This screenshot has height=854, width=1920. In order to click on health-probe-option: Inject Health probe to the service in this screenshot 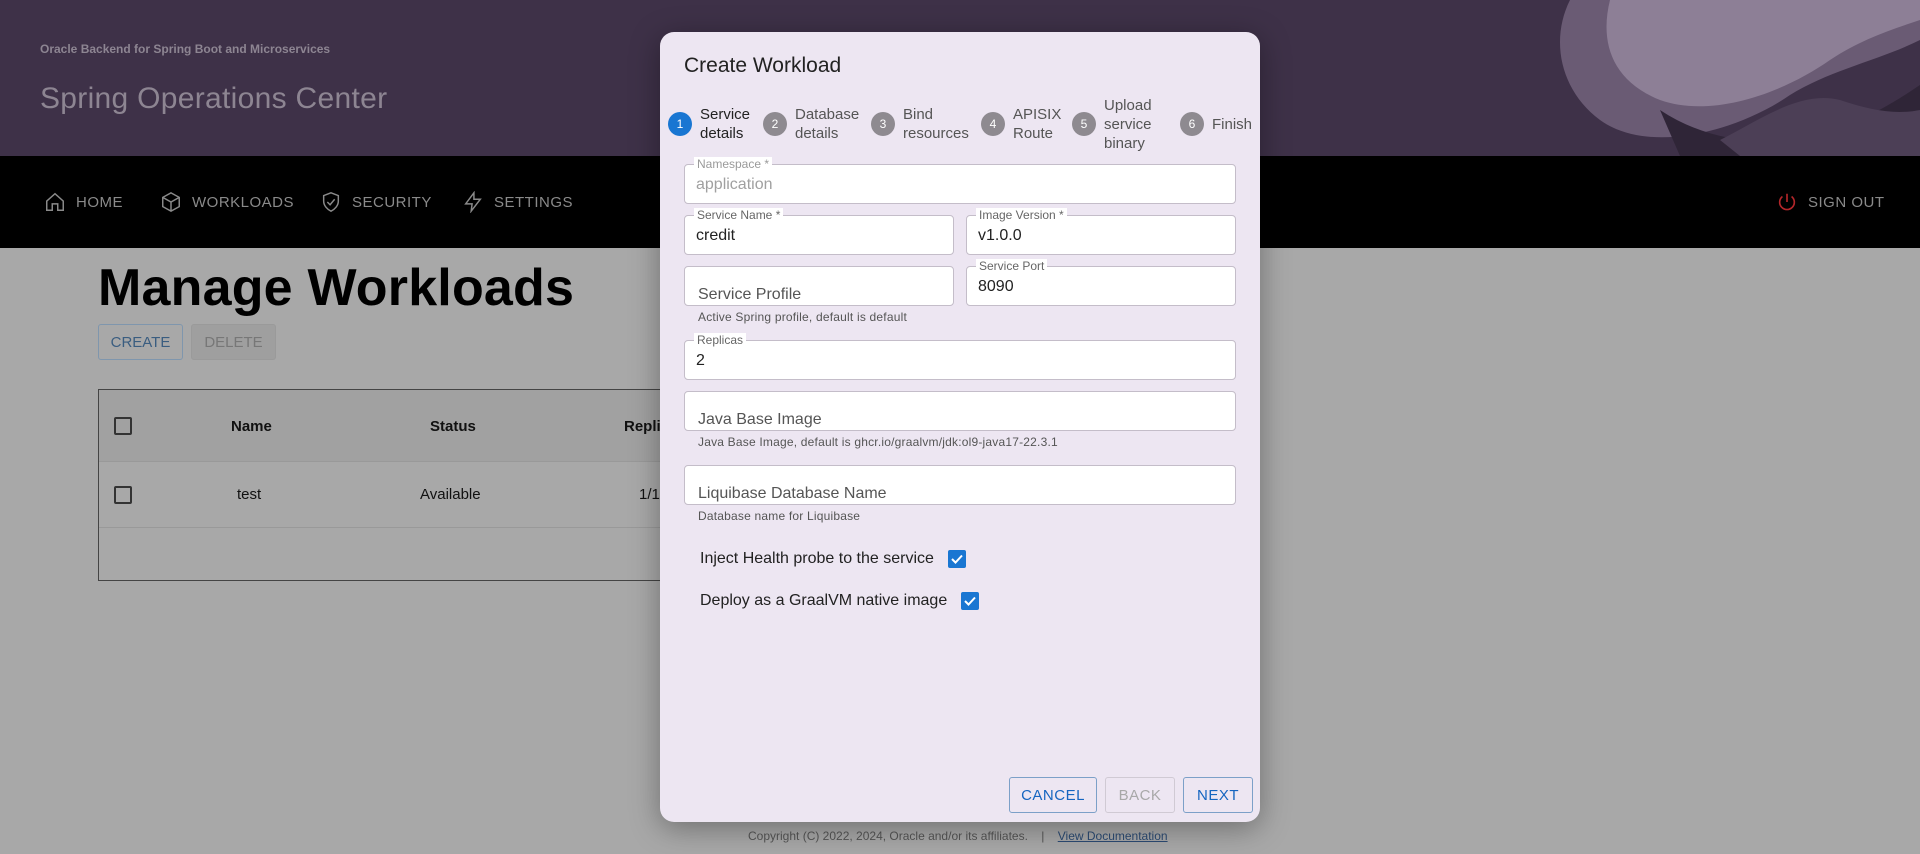, I will do `click(833, 559)`.